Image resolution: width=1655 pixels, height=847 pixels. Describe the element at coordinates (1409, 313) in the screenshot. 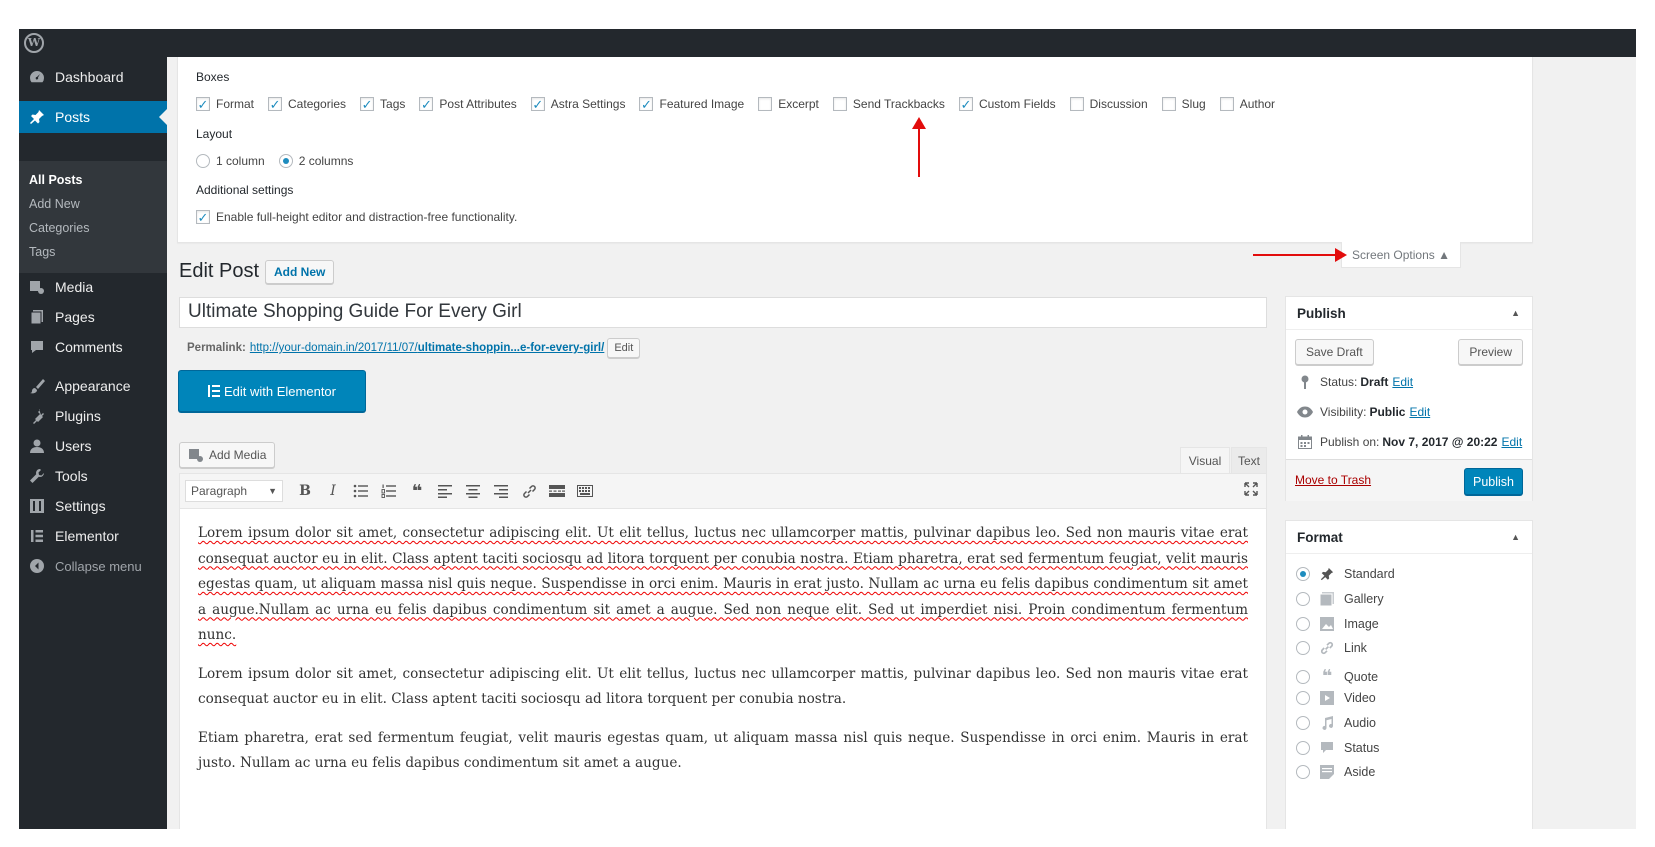

I see `publish-box-header: Publish ▲` at that location.